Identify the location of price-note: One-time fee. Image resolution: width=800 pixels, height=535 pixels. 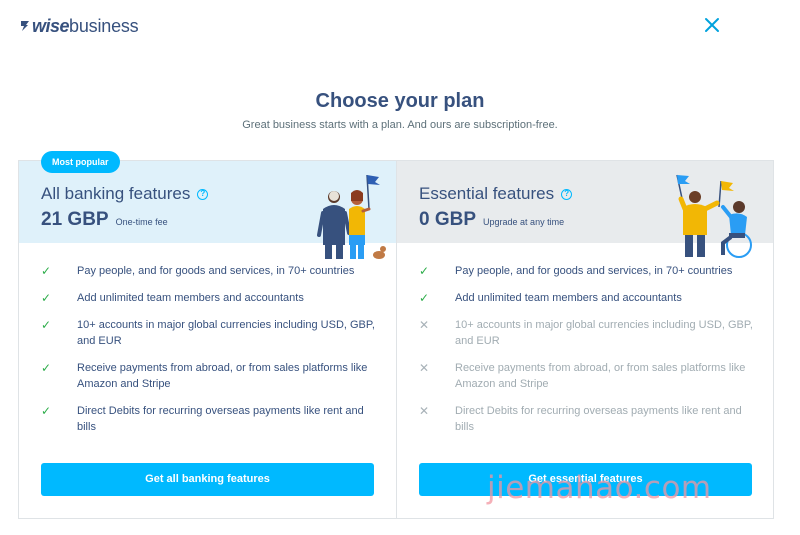
(141, 222).